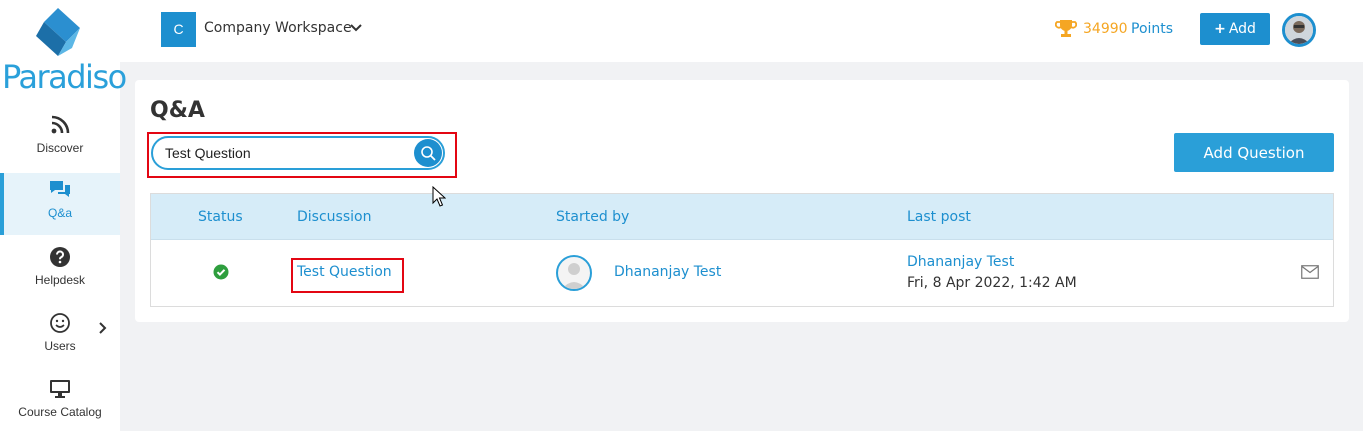 Image resolution: width=1363 pixels, height=431 pixels. What do you see at coordinates (742, 217) in the screenshot?
I see `table-header: Status Discussion Started by Last post` at bounding box center [742, 217].